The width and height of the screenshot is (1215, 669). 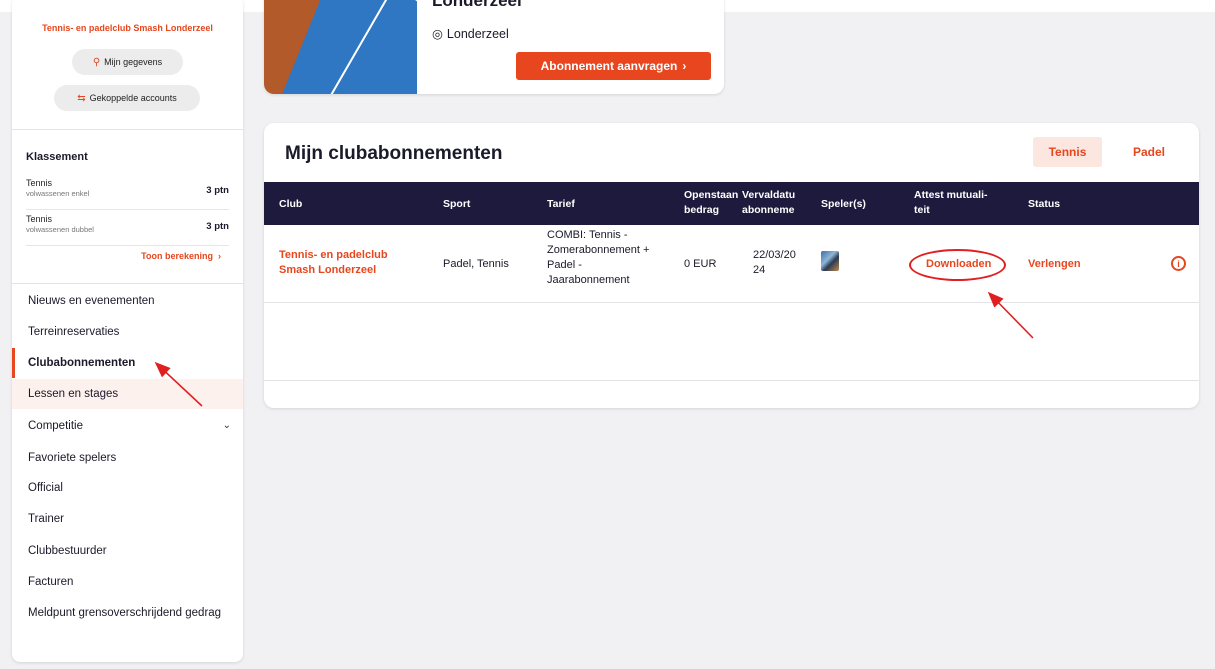 I want to click on nav-label: Official, so click(x=45, y=488).